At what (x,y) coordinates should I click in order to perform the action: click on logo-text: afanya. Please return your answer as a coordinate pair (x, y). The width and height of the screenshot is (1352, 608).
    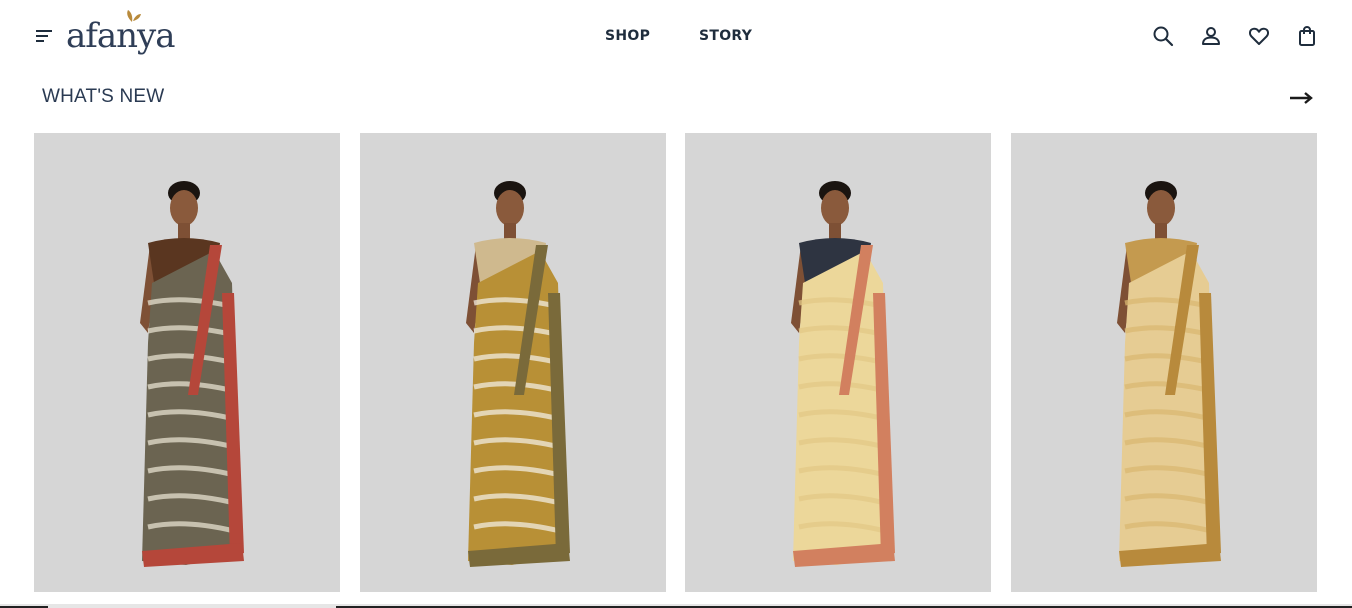
    Looking at the image, I should click on (121, 36).